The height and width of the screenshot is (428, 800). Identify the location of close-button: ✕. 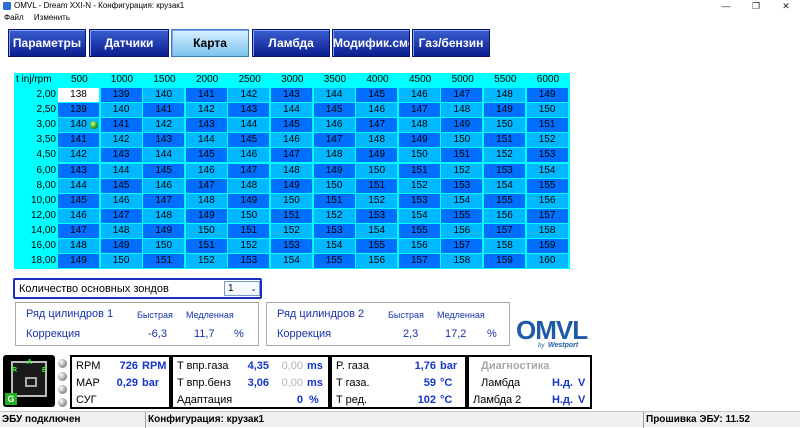
(786, 6).